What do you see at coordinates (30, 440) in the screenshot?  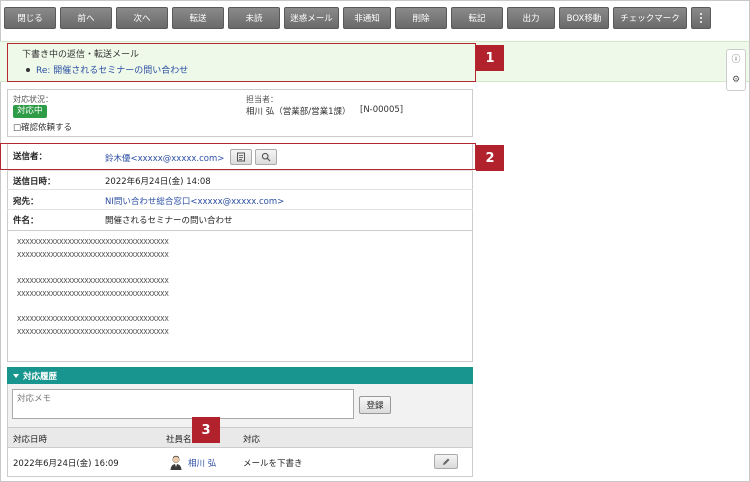 I see `col-date-header: 対応日時` at bounding box center [30, 440].